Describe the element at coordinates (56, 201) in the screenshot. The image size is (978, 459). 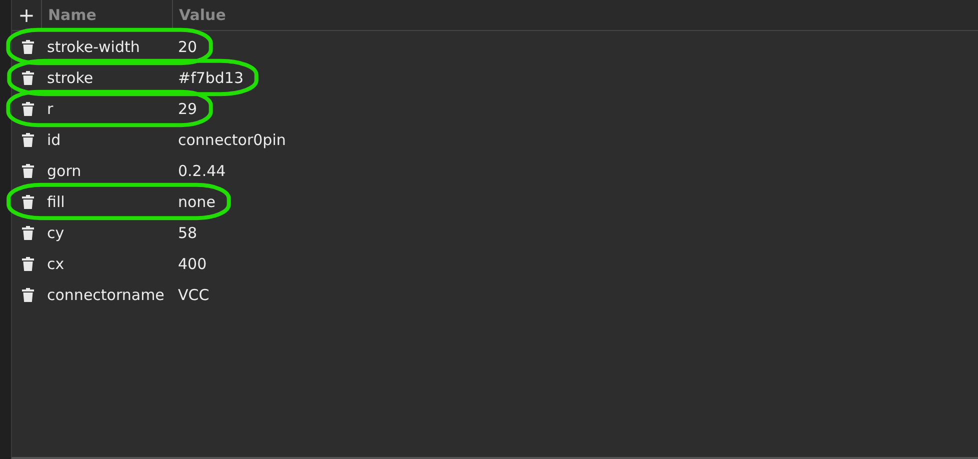
I see `attribute-name: fill` at that location.